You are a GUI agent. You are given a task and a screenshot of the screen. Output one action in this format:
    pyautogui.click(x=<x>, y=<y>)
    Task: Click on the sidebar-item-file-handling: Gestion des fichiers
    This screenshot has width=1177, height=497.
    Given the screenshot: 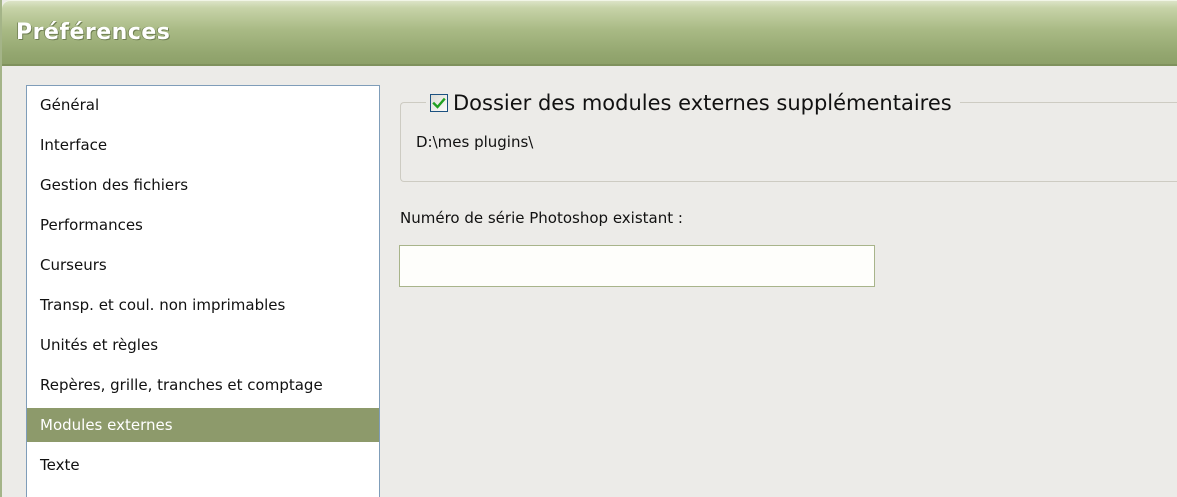 What is the action you would take?
    pyautogui.click(x=203, y=185)
    